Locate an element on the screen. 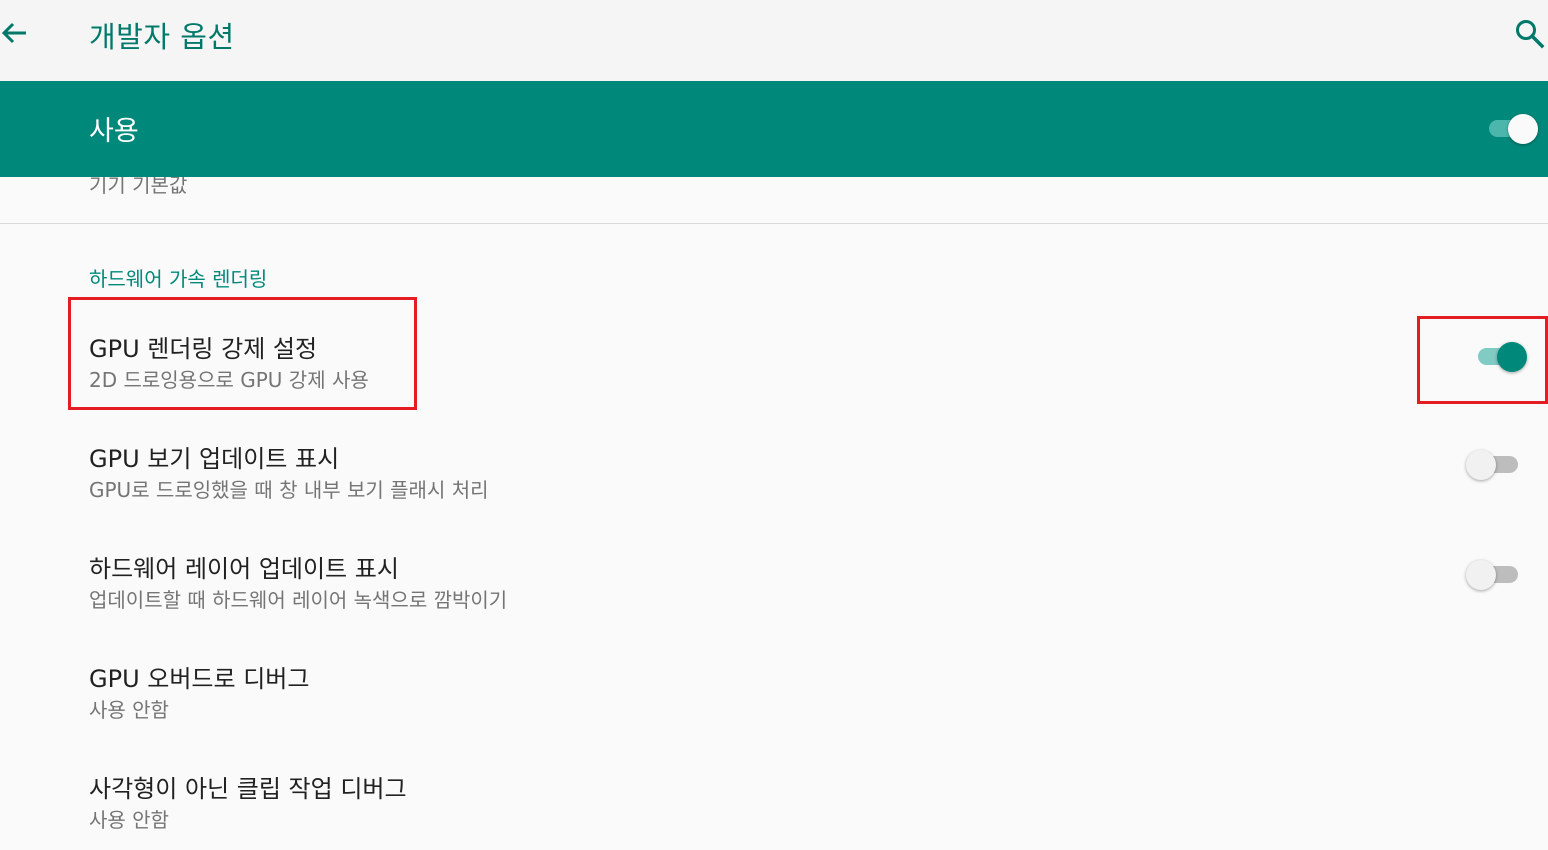 This screenshot has width=1548, height=850. pref-title: 사각형이 아닌 클립 작업 디버그 is located at coordinates (248, 789).